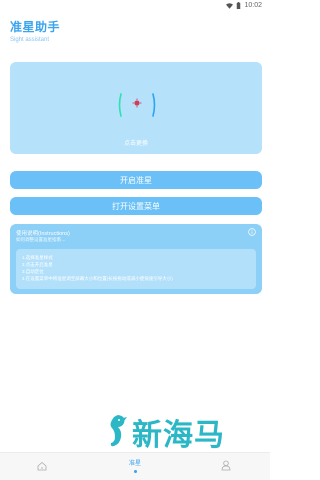  What do you see at coordinates (33, 271) in the screenshot?
I see `instruction-step: 3.自动定位` at bounding box center [33, 271].